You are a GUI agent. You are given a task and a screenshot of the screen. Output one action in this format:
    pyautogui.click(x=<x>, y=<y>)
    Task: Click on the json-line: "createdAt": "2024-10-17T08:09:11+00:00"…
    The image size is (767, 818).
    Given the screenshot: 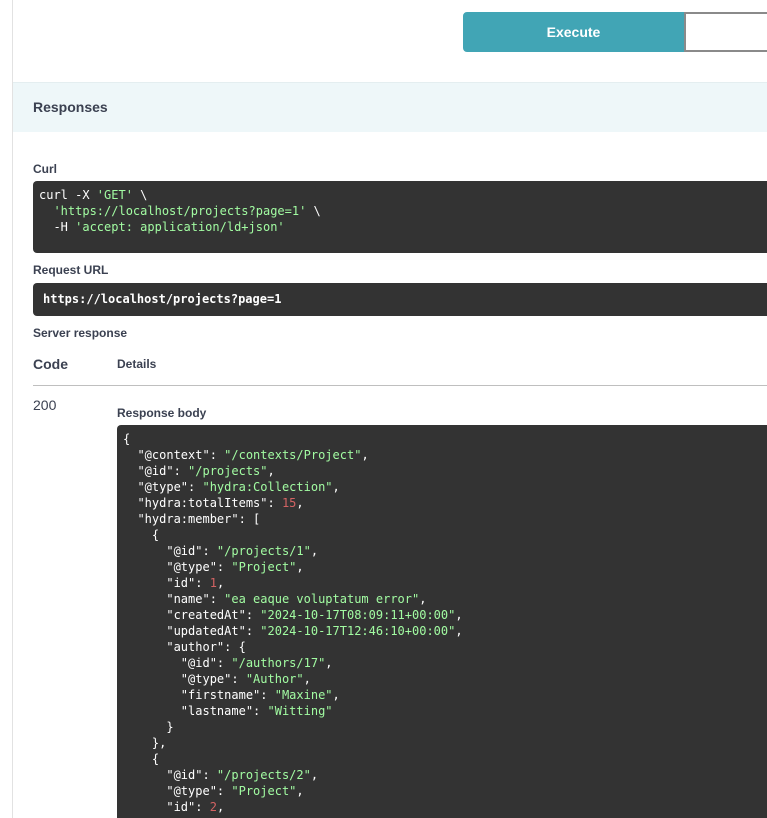 What is the action you would take?
    pyautogui.click(x=442, y=615)
    